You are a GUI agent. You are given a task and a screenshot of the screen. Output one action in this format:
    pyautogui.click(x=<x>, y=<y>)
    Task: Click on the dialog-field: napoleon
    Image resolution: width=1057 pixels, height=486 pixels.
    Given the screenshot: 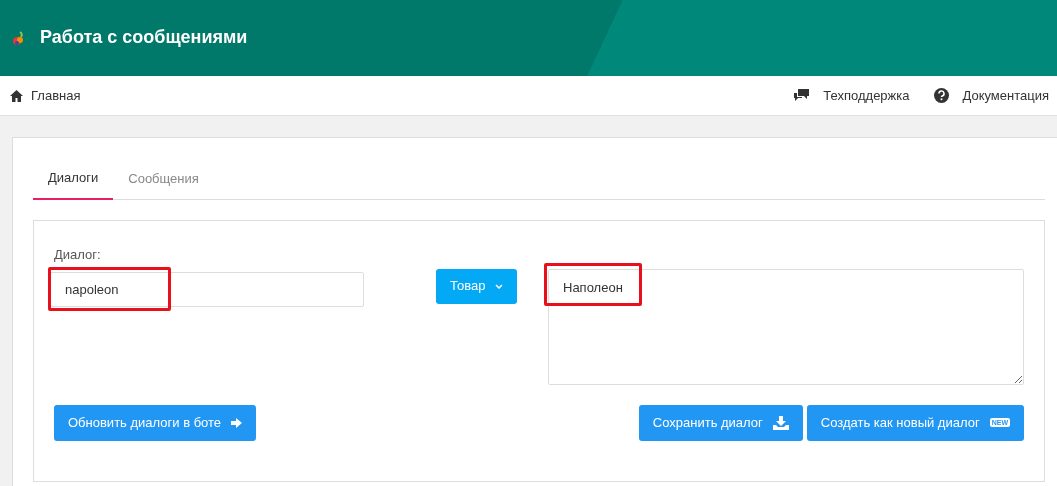 What is the action you would take?
    pyautogui.click(x=207, y=289)
    